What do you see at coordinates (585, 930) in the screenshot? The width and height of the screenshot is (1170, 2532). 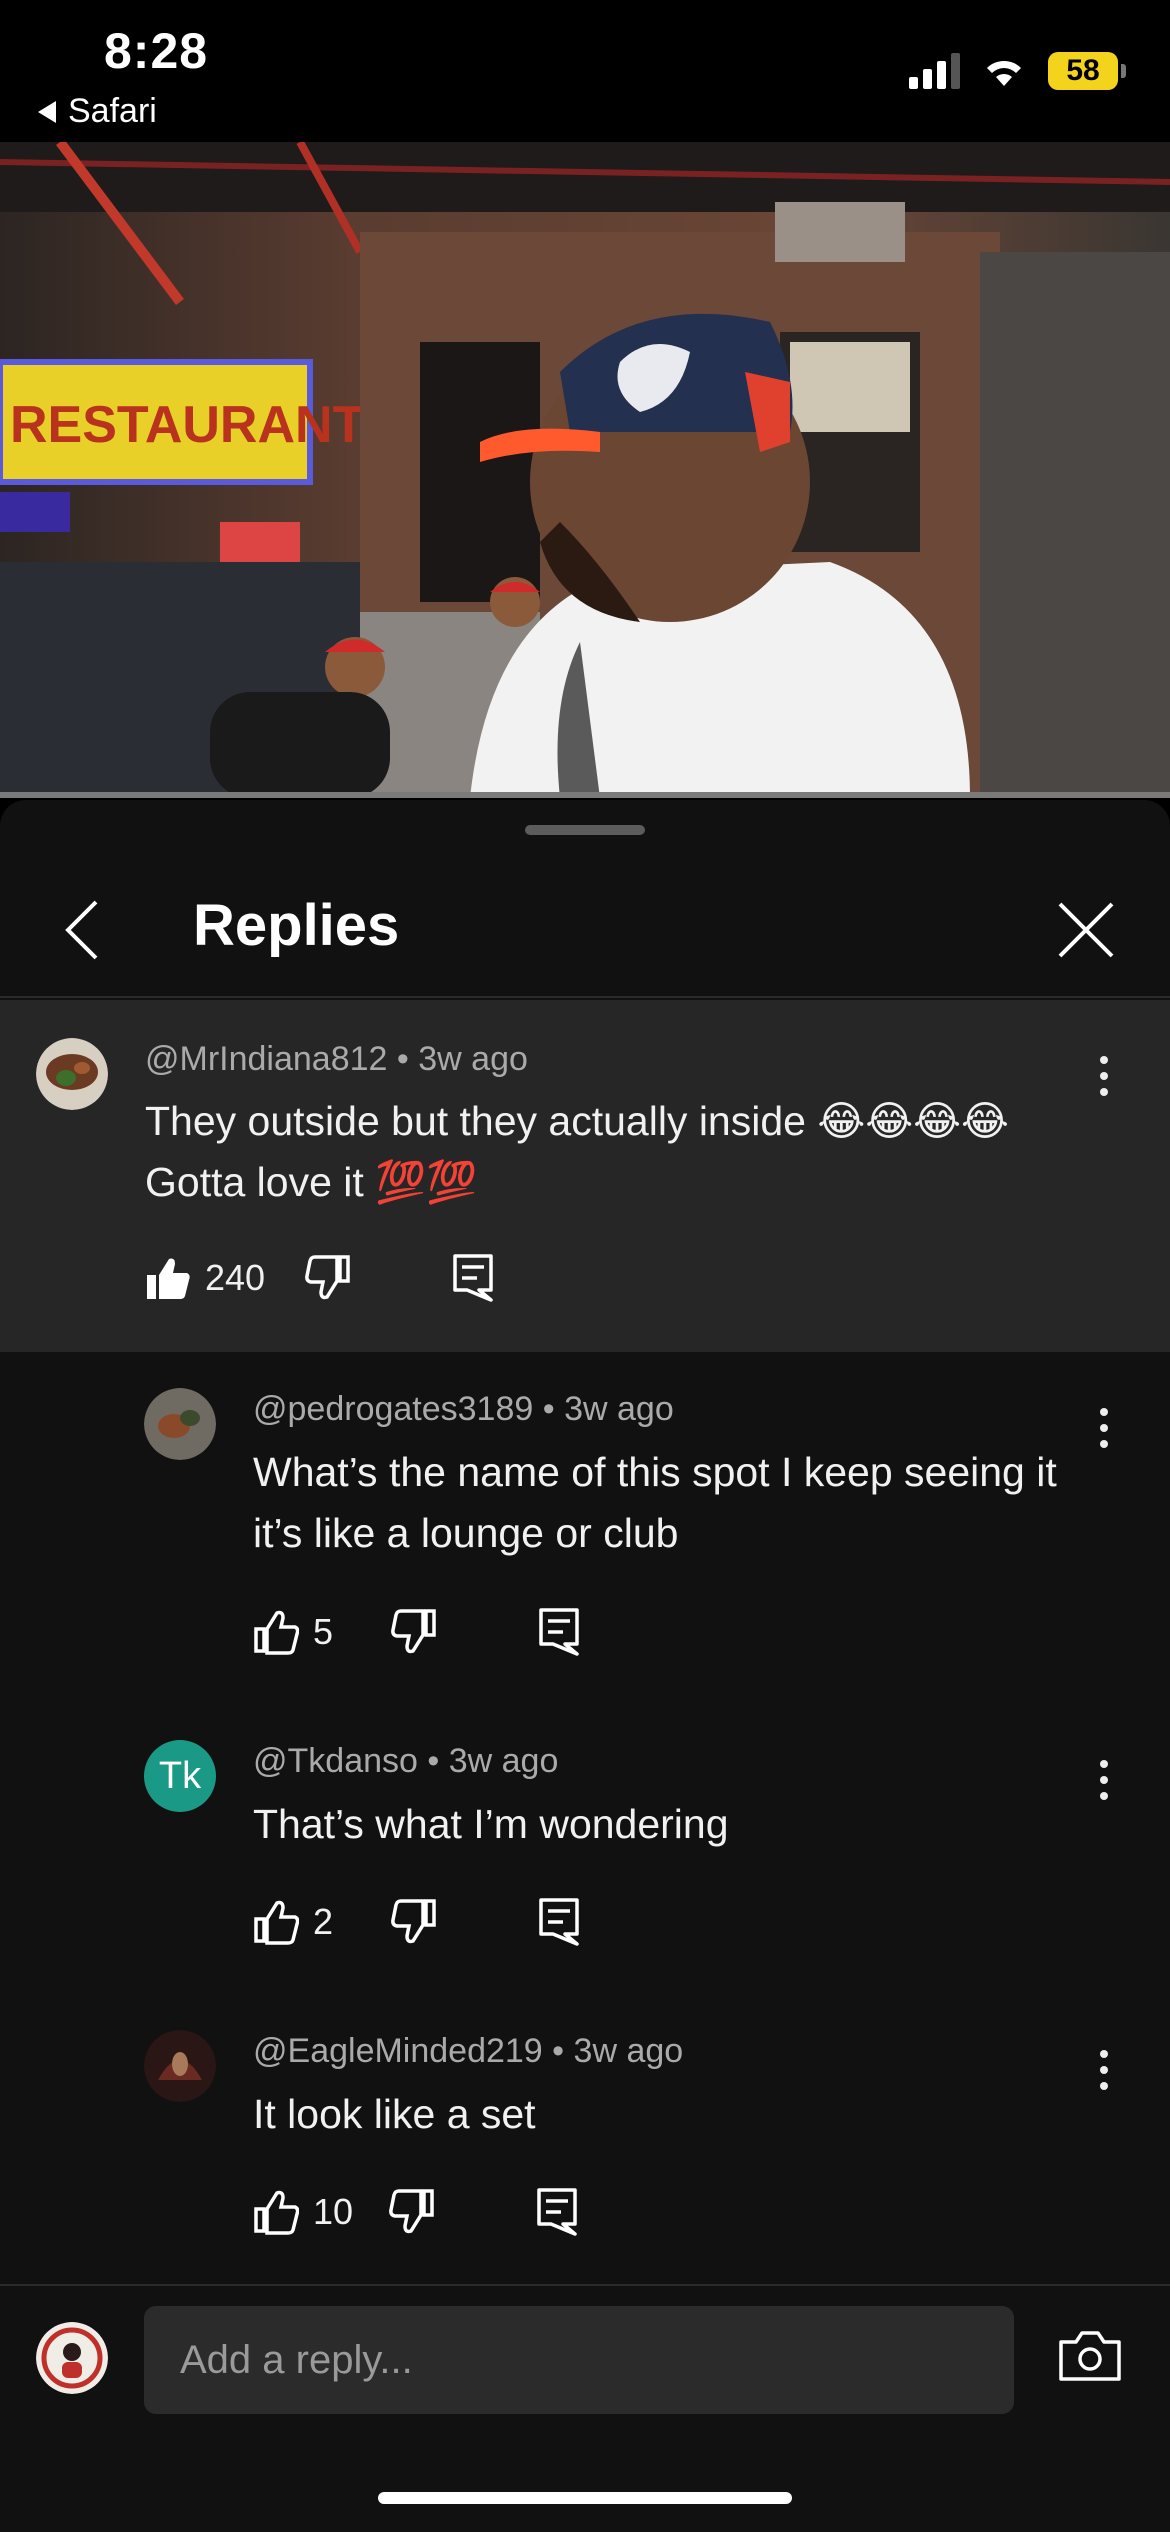 I see `replies-header: Replies` at bounding box center [585, 930].